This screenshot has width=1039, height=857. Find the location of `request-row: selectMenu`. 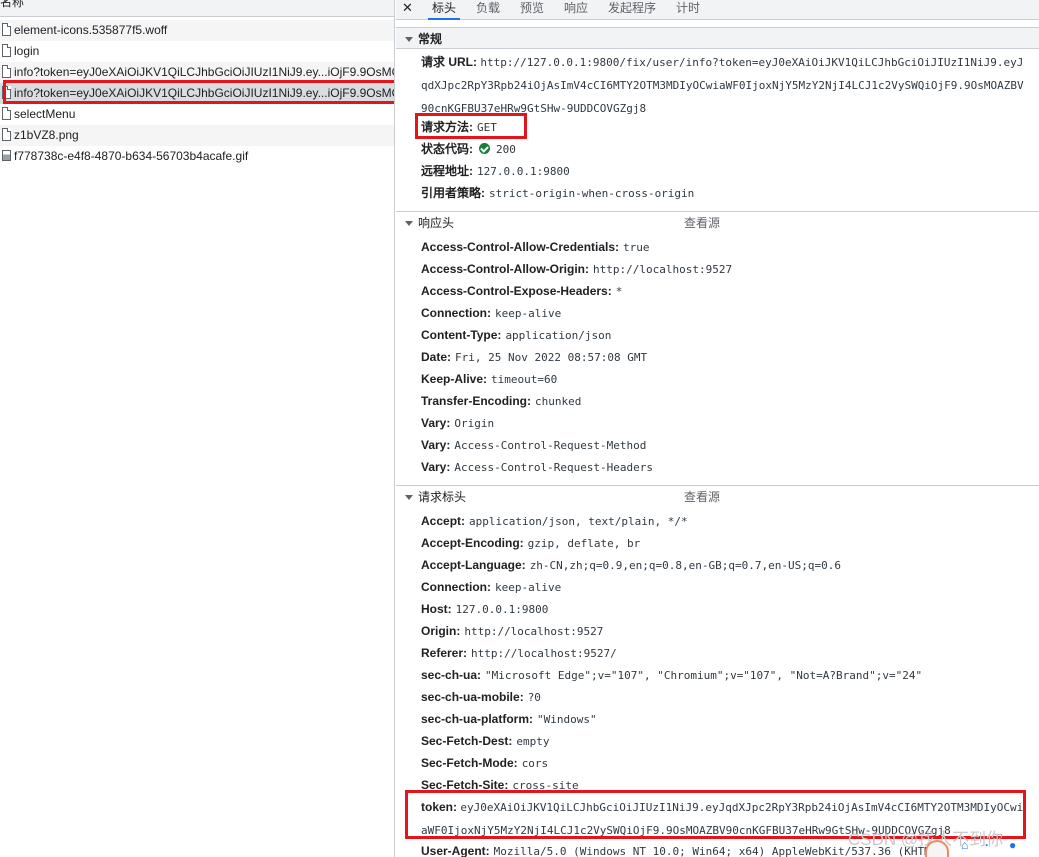

request-row: selectMenu is located at coordinates (197, 114).